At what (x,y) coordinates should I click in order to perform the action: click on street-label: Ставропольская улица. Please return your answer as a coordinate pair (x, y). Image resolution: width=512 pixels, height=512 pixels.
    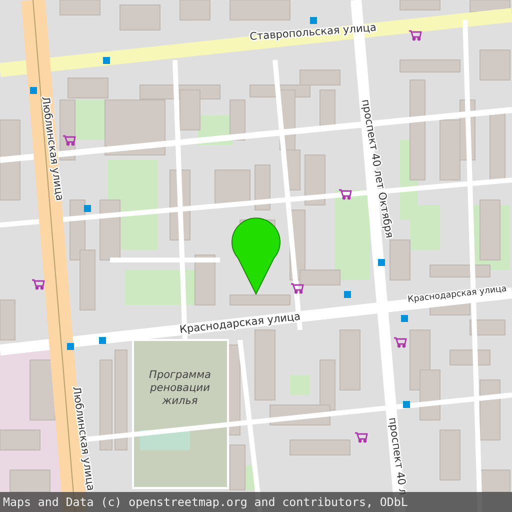
    Looking at the image, I should click on (313, 32).